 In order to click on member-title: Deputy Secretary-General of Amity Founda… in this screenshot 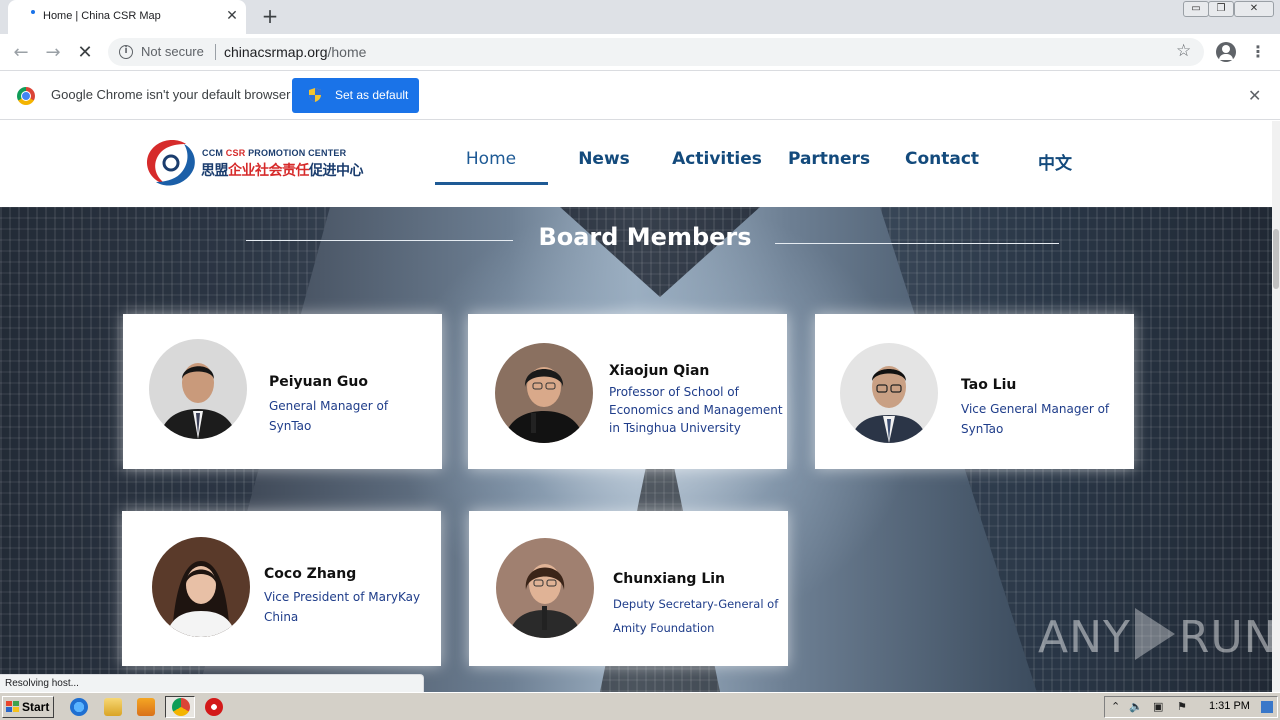, I will do `click(695, 616)`.